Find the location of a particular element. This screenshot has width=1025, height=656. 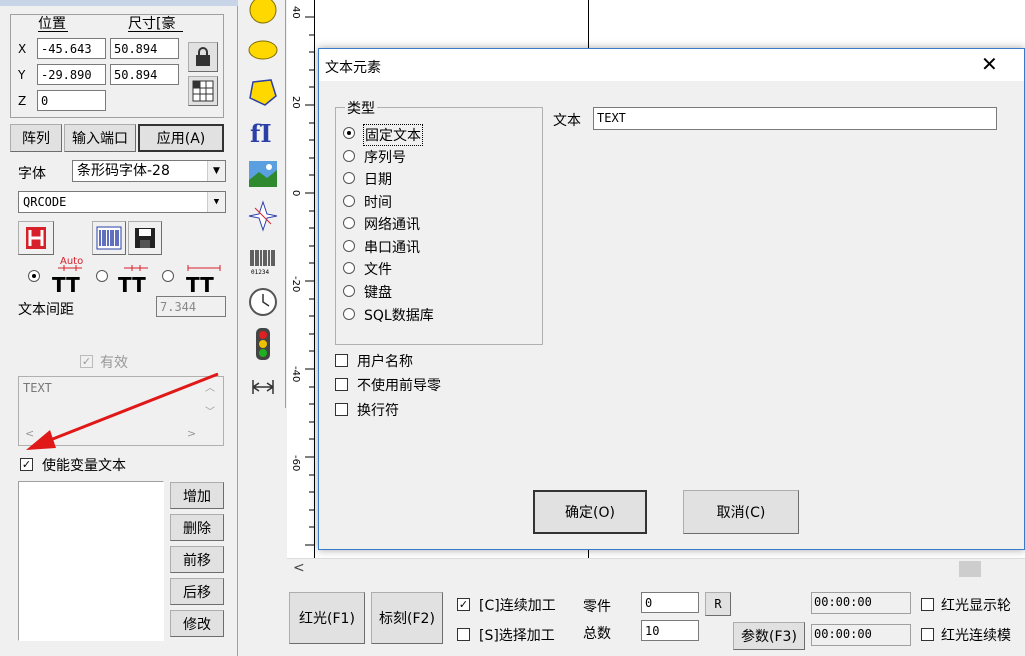

barcode-settings-button is located at coordinates (36, 238).